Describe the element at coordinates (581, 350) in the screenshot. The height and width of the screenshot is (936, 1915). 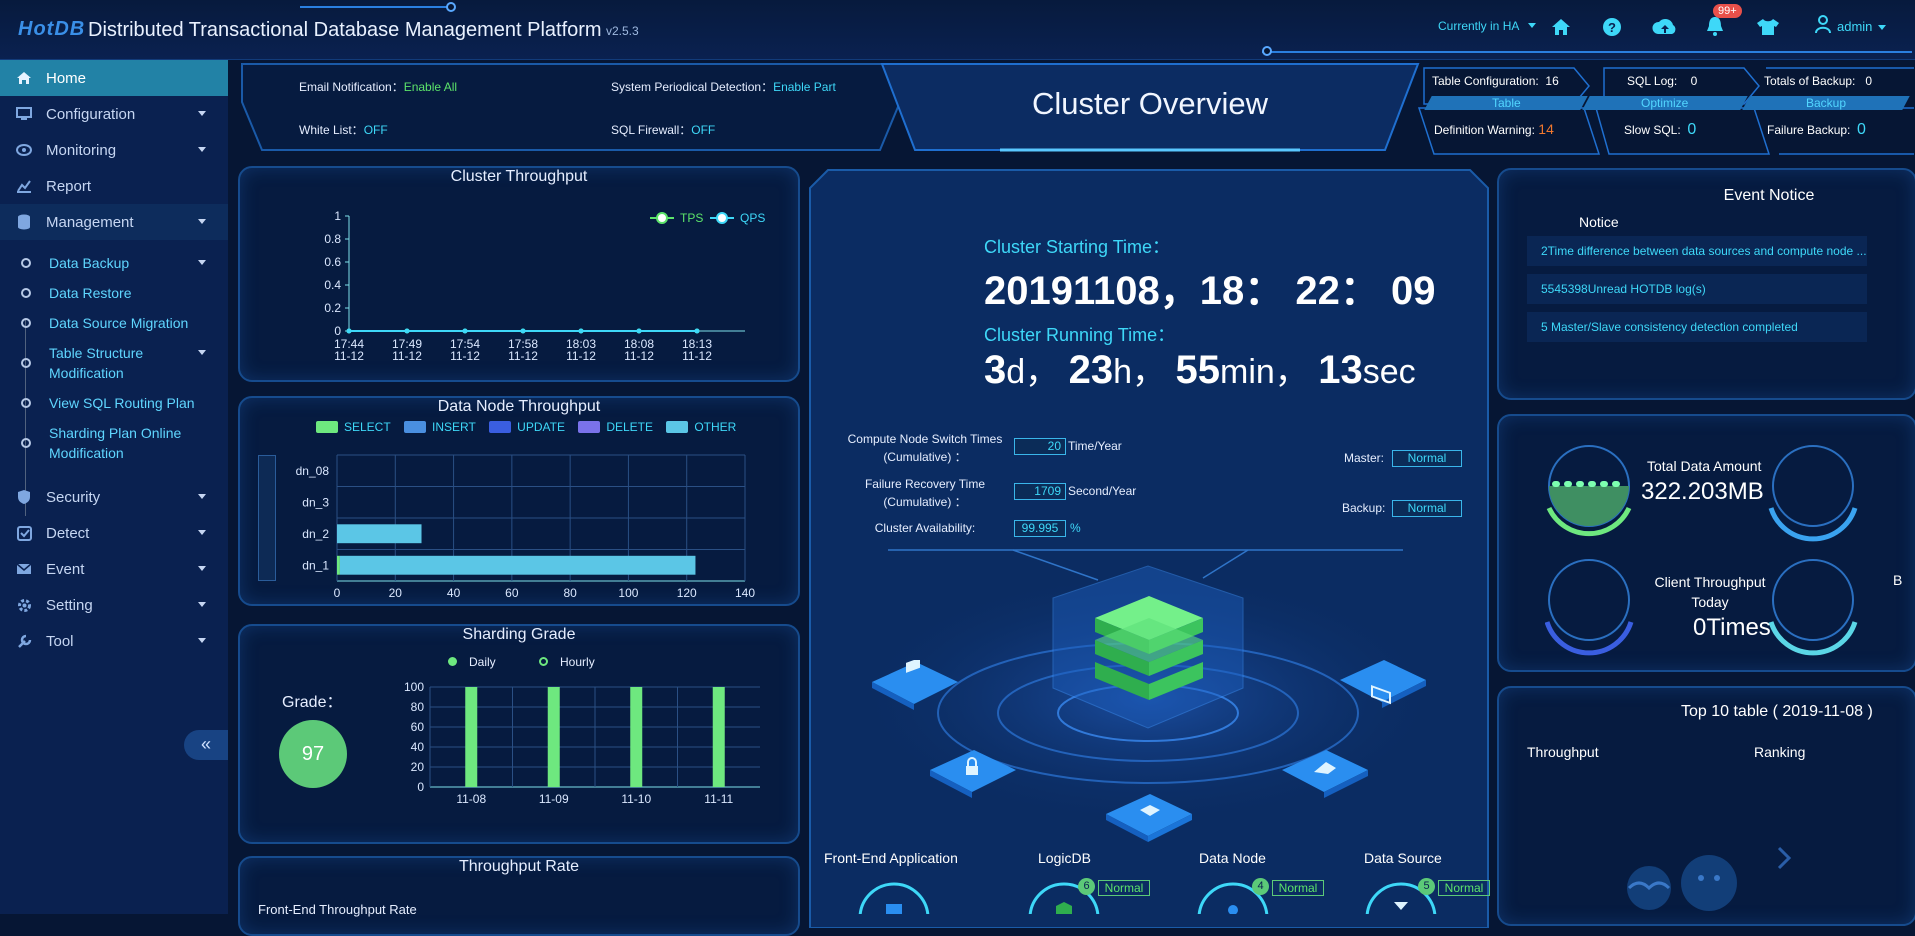
I see `x-tick-label: 18:03 11-12` at that location.